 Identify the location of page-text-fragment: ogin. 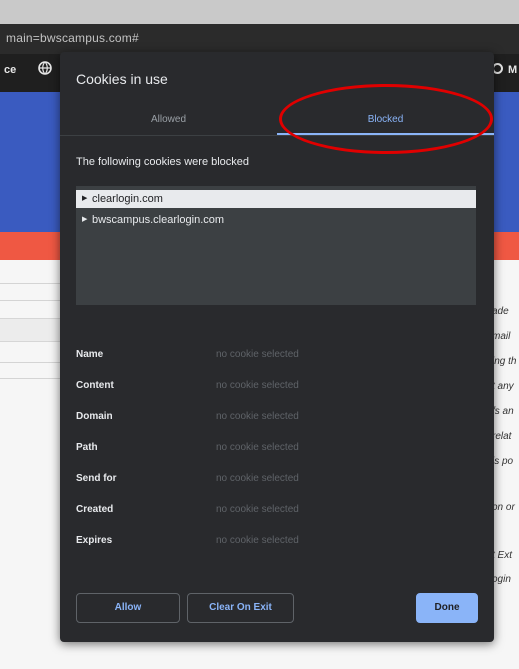
(501, 579).